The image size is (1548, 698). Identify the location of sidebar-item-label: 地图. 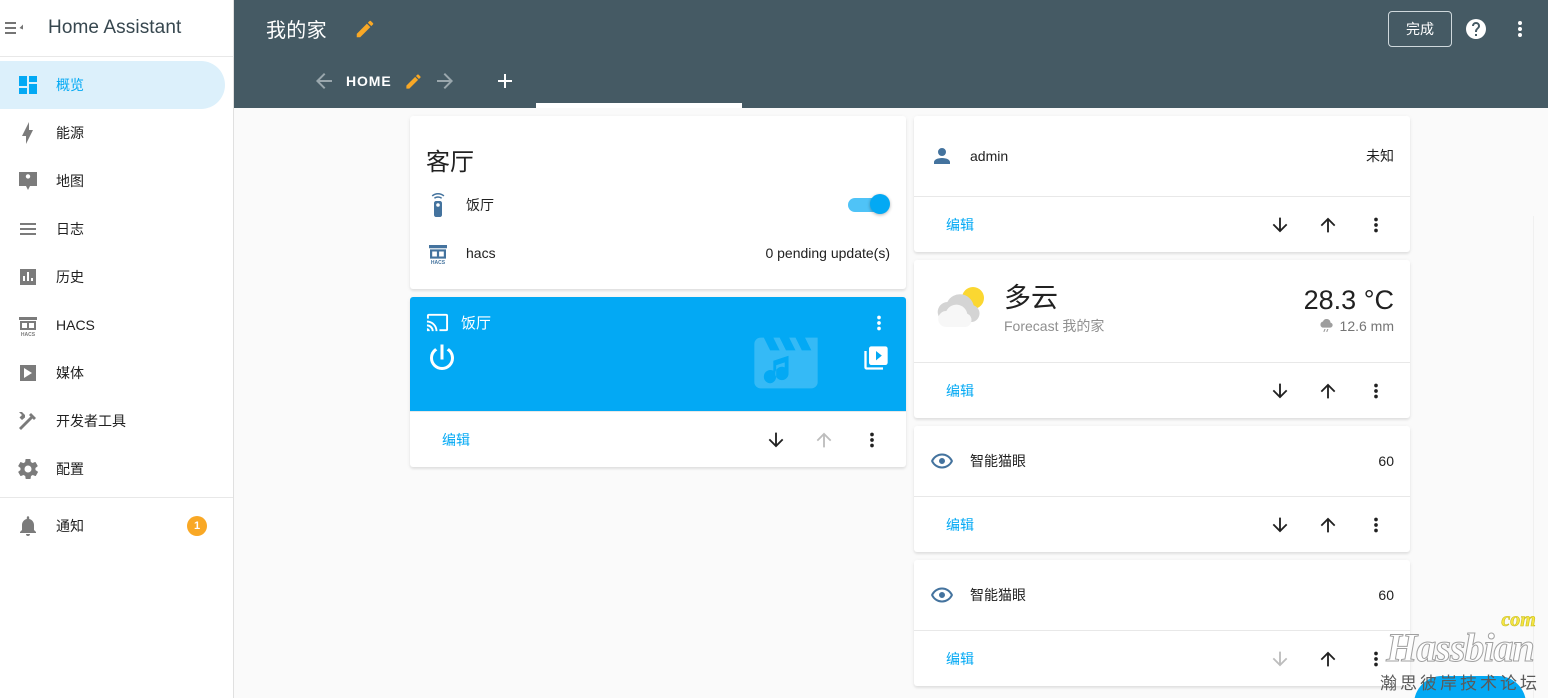
(70, 181).